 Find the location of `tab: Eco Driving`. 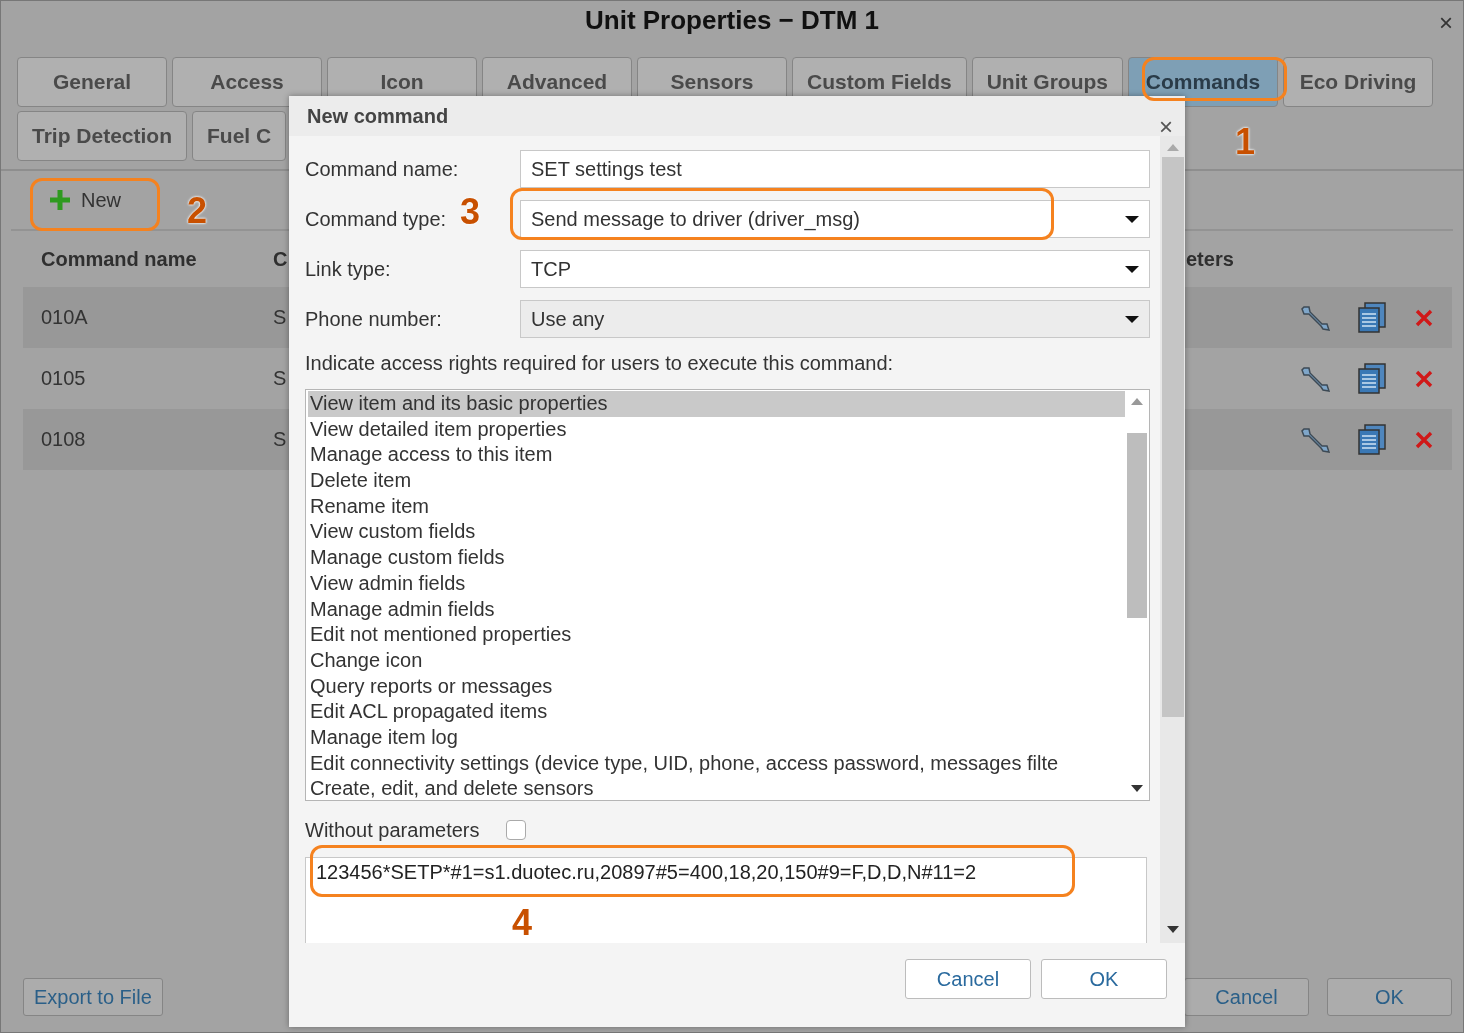

tab: Eco Driving is located at coordinates (1358, 82).